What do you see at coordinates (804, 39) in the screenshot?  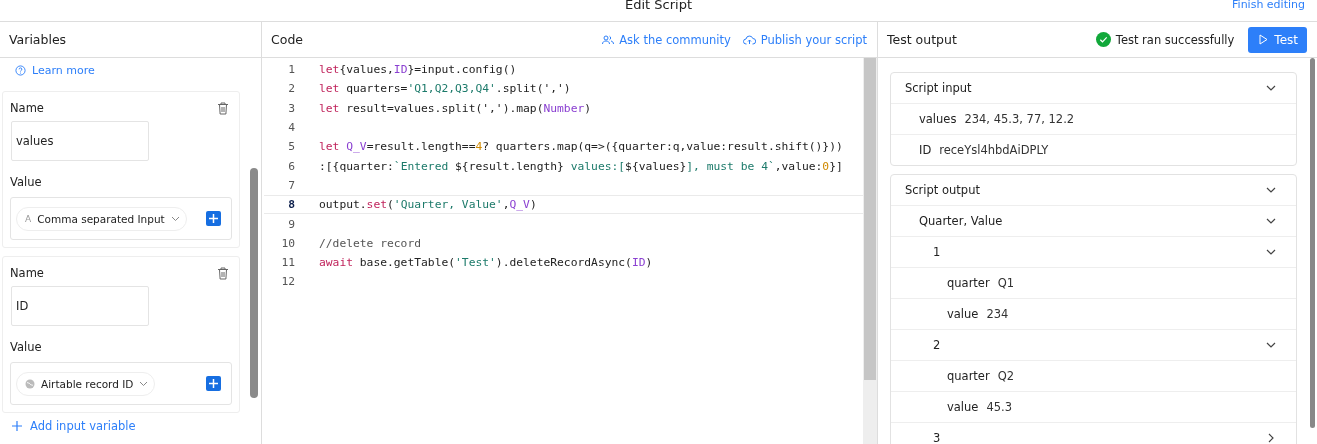 I see `header-link: Publish your script` at bounding box center [804, 39].